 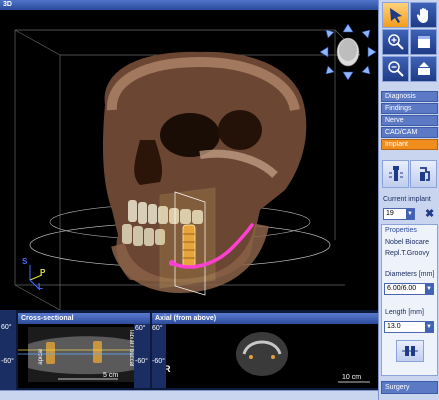 What do you see at coordinates (394, 326) in the screenshot?
I see `length-value: 13.0` at bounding box center [394, 326].